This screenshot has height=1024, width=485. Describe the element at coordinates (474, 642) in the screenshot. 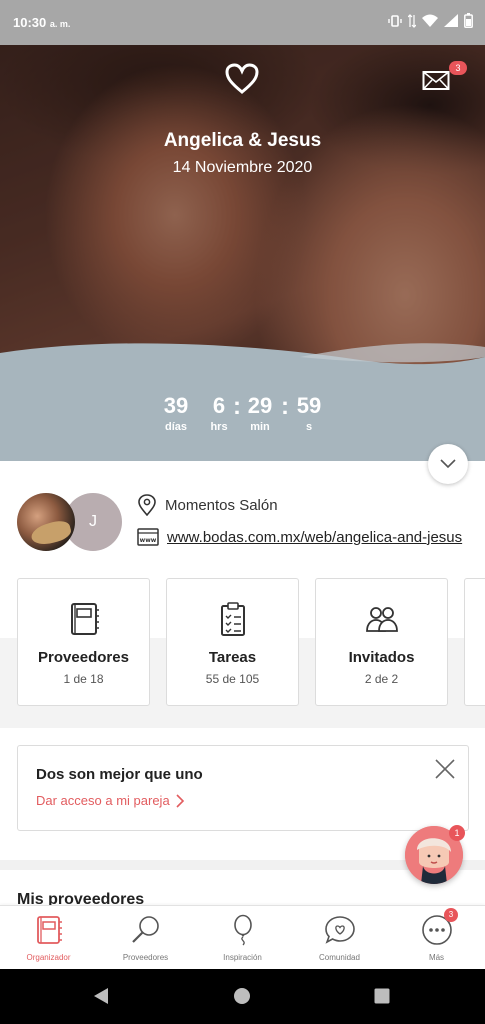

I see `card-next-partial` at that location.